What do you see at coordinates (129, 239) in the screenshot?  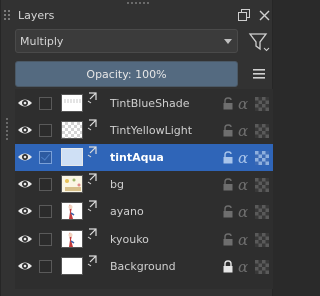 I see `layer-name: kyouko` at bounding box center [129, 239].